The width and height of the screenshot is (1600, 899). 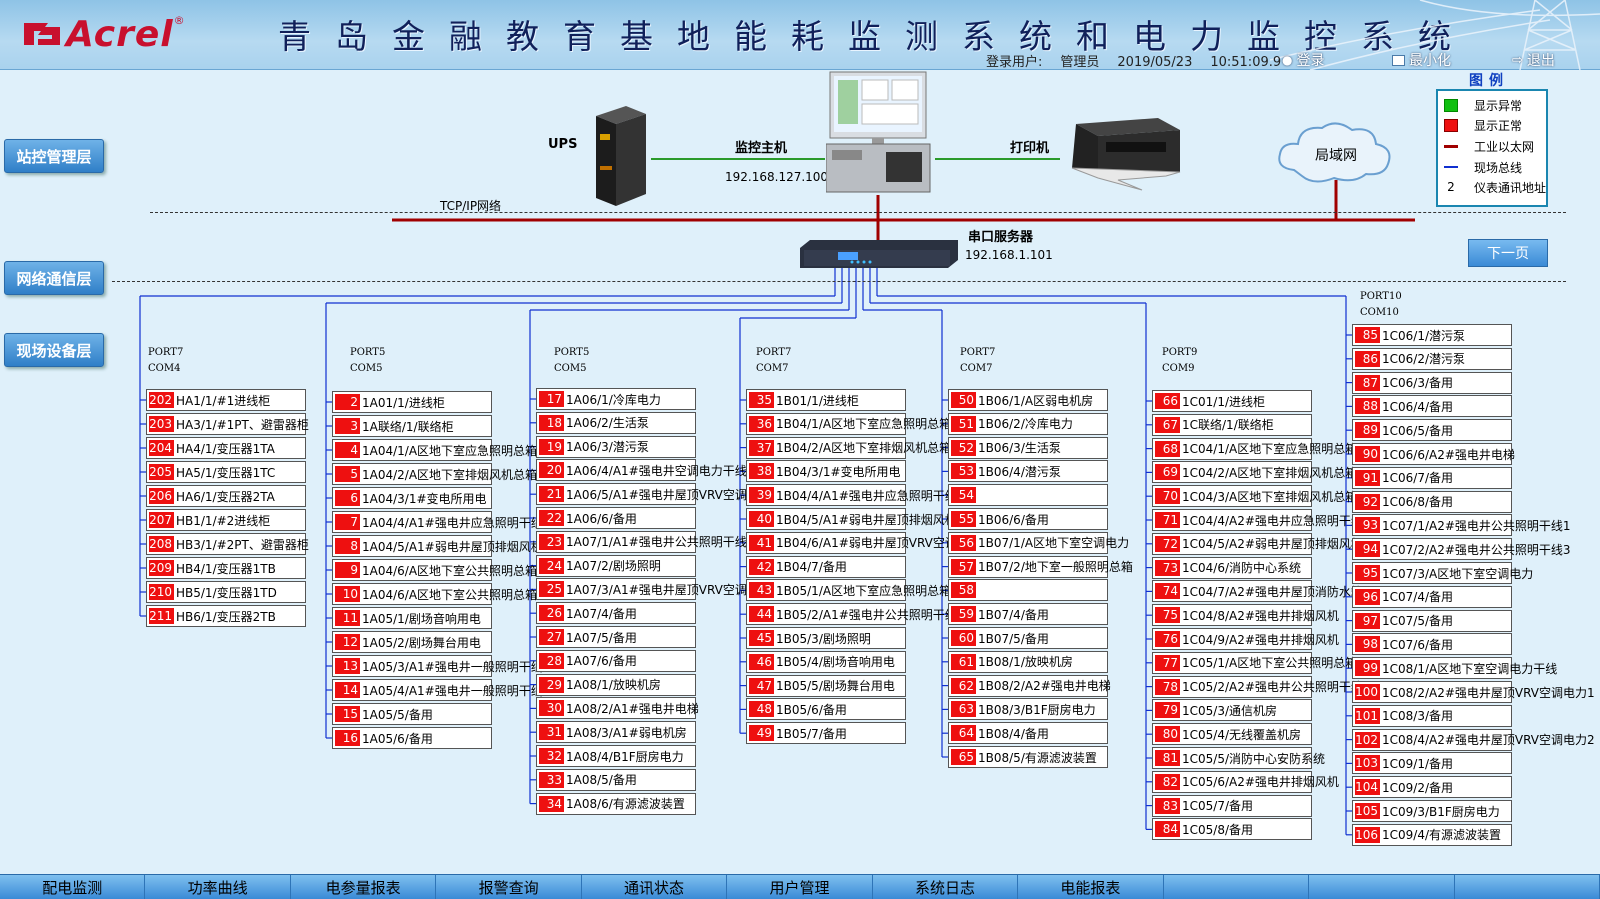 What do you see at coordinates (1028, 733) in the screenshot?
I see `device-meter: 64 1B08/4/备用` at bounding box center [1028, 733].